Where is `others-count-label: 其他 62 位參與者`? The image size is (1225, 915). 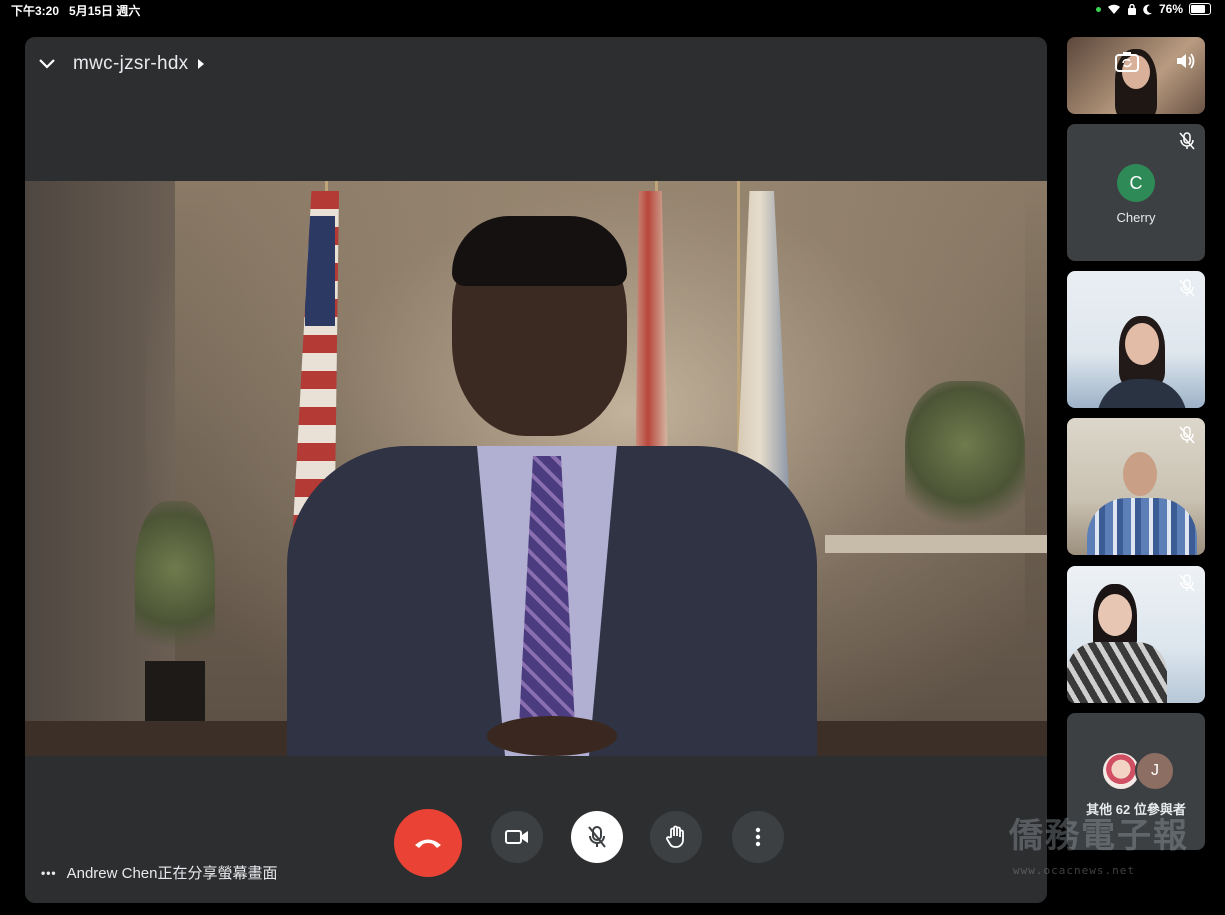 others-count-label: 其他 62 位參與者 is located at coordinates (1136, 809).